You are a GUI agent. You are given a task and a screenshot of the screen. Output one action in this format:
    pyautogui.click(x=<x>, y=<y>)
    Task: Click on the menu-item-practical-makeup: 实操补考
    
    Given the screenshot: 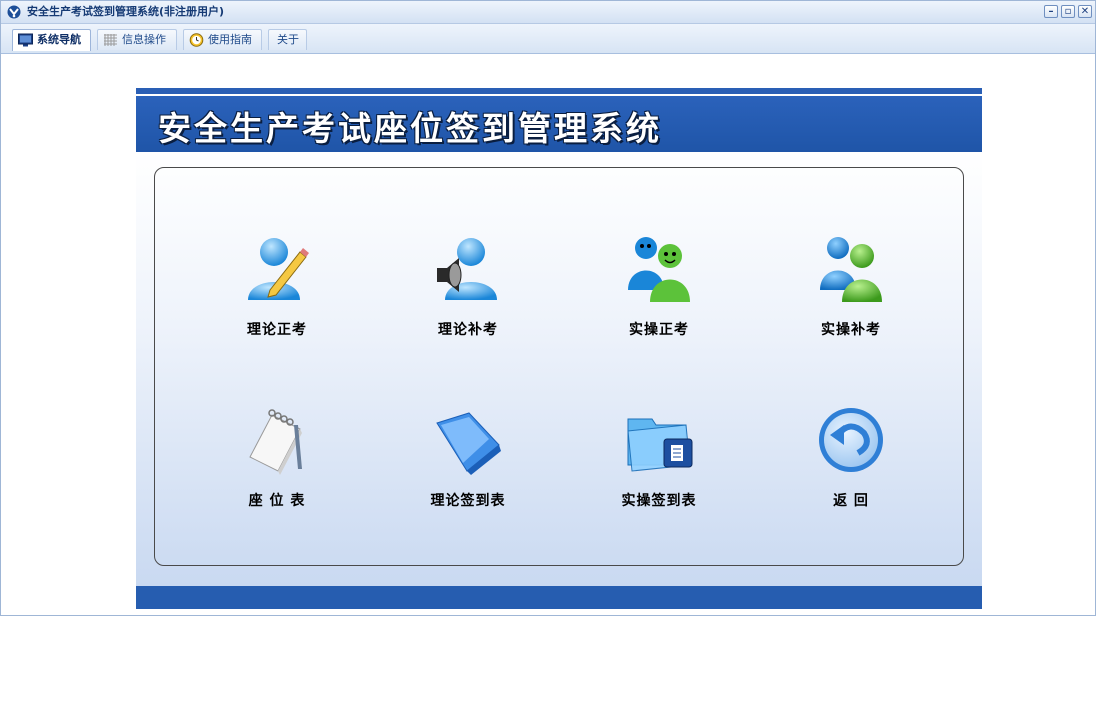 What is the action you would take?
    pyautogui.click(x=851, y=294)
    